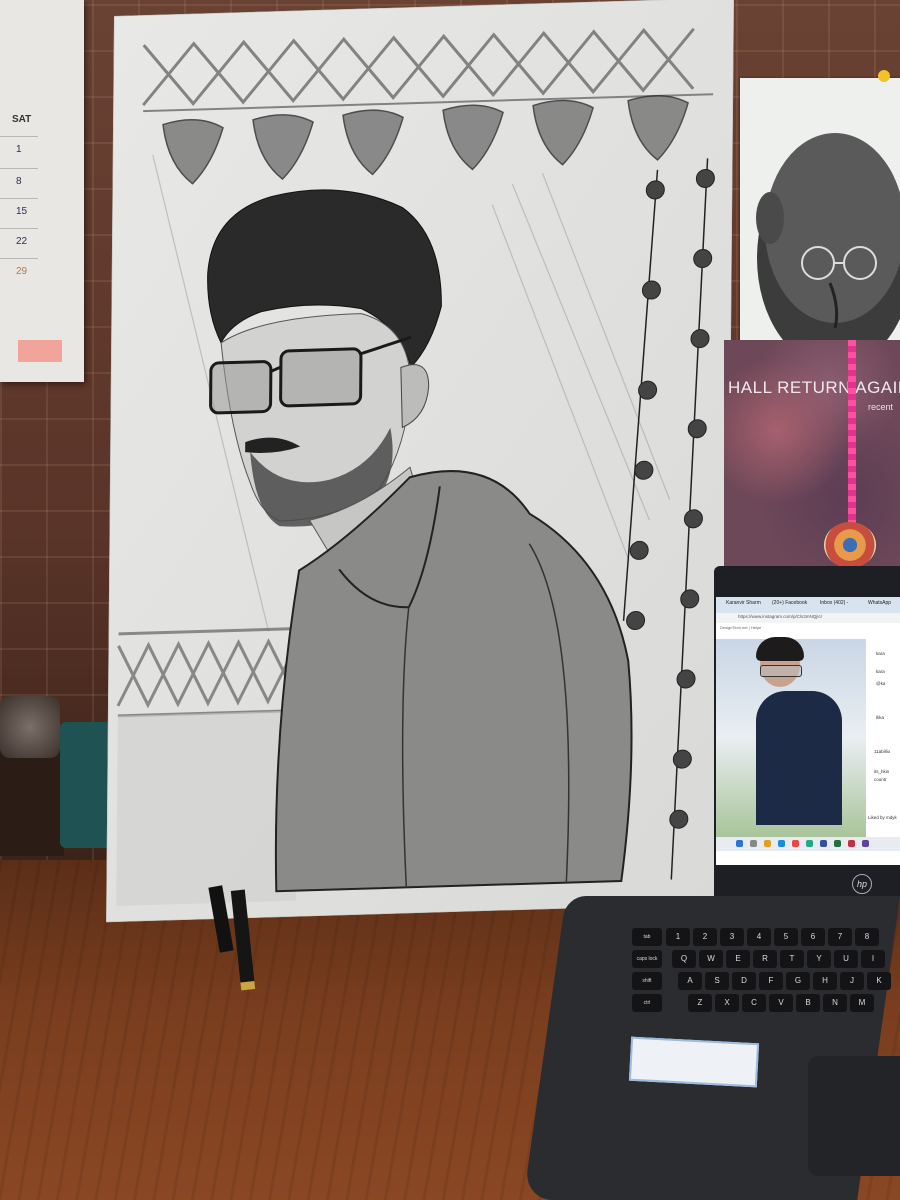  Describe the element at coordinates (852, 981) in the screenshot. I see `keyboard-key: J` at that location.